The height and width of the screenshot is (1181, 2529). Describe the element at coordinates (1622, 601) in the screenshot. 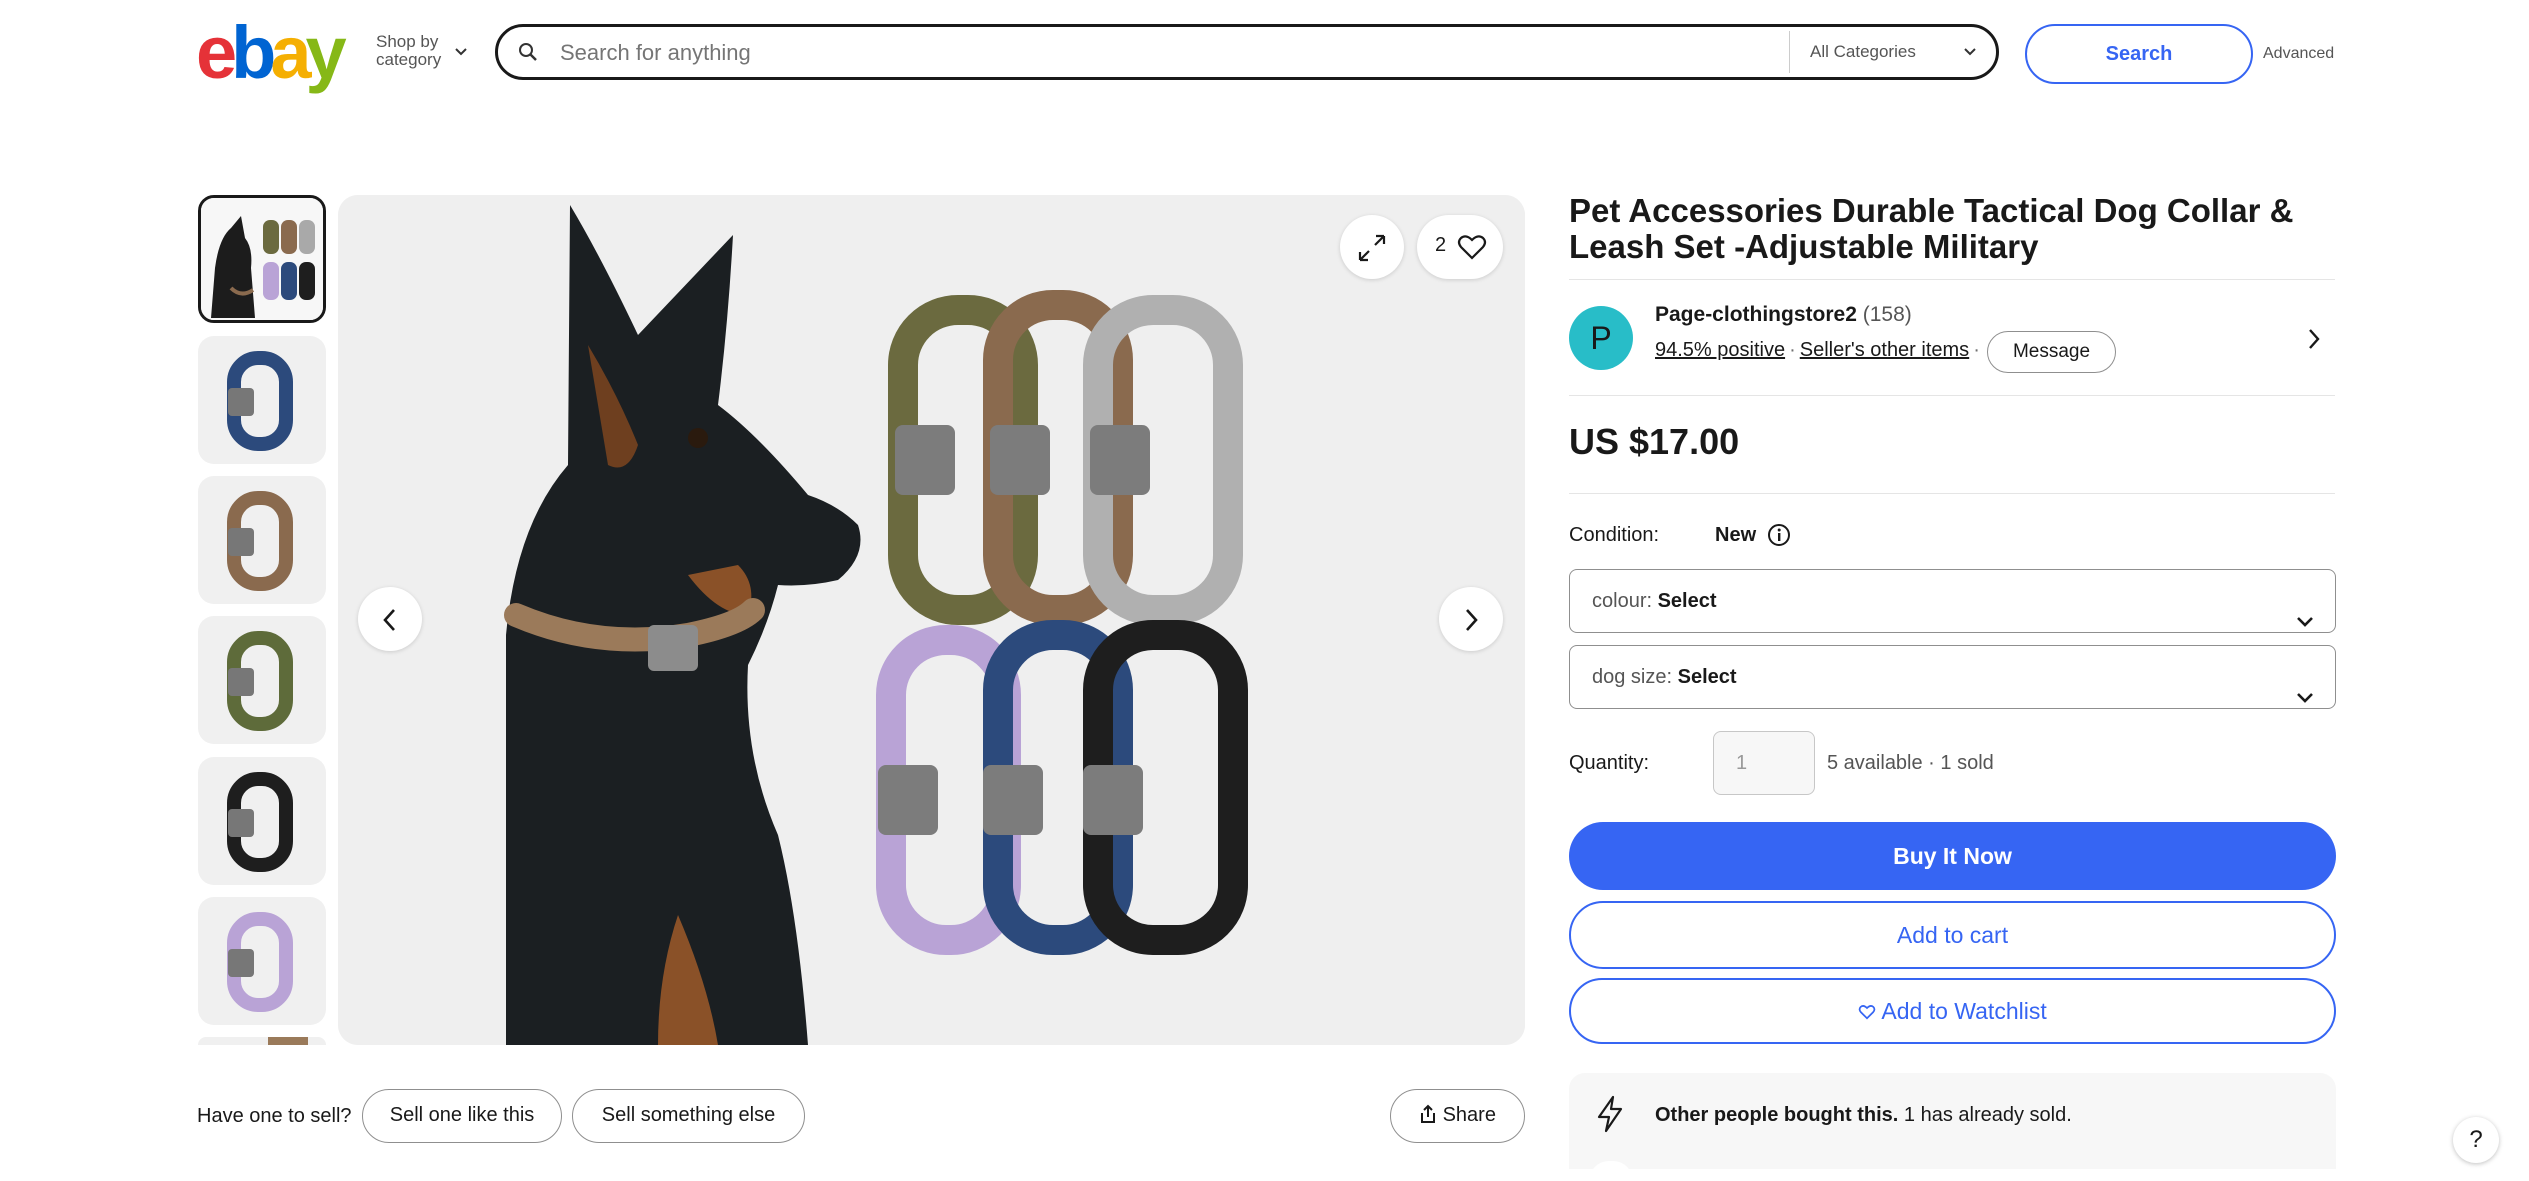

I see `colour-select-label: colour:` at that location.